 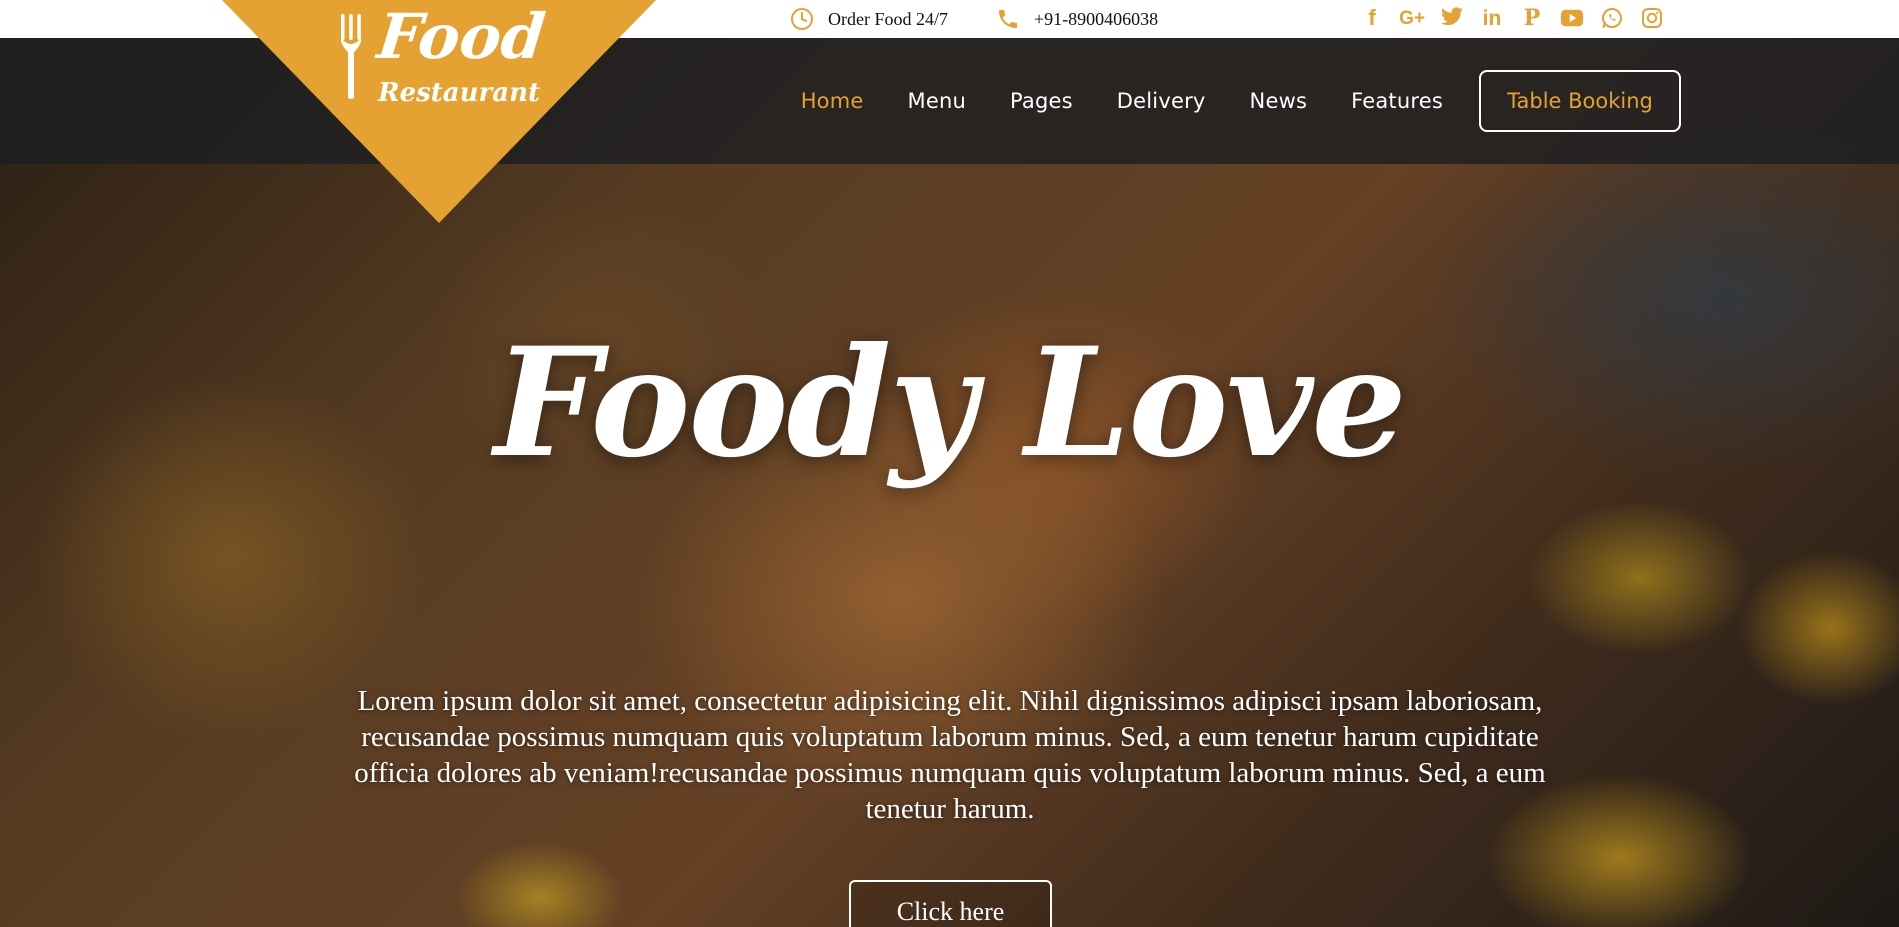 I want to click on social-links: f G+ in P, so click(x=1512, y=18).